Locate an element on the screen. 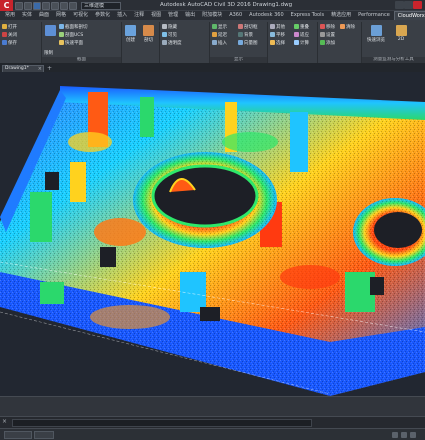 The width and height of the screenshot is (425, 440). ribbon-tab: 管理 is located at coordinates (173, 15).